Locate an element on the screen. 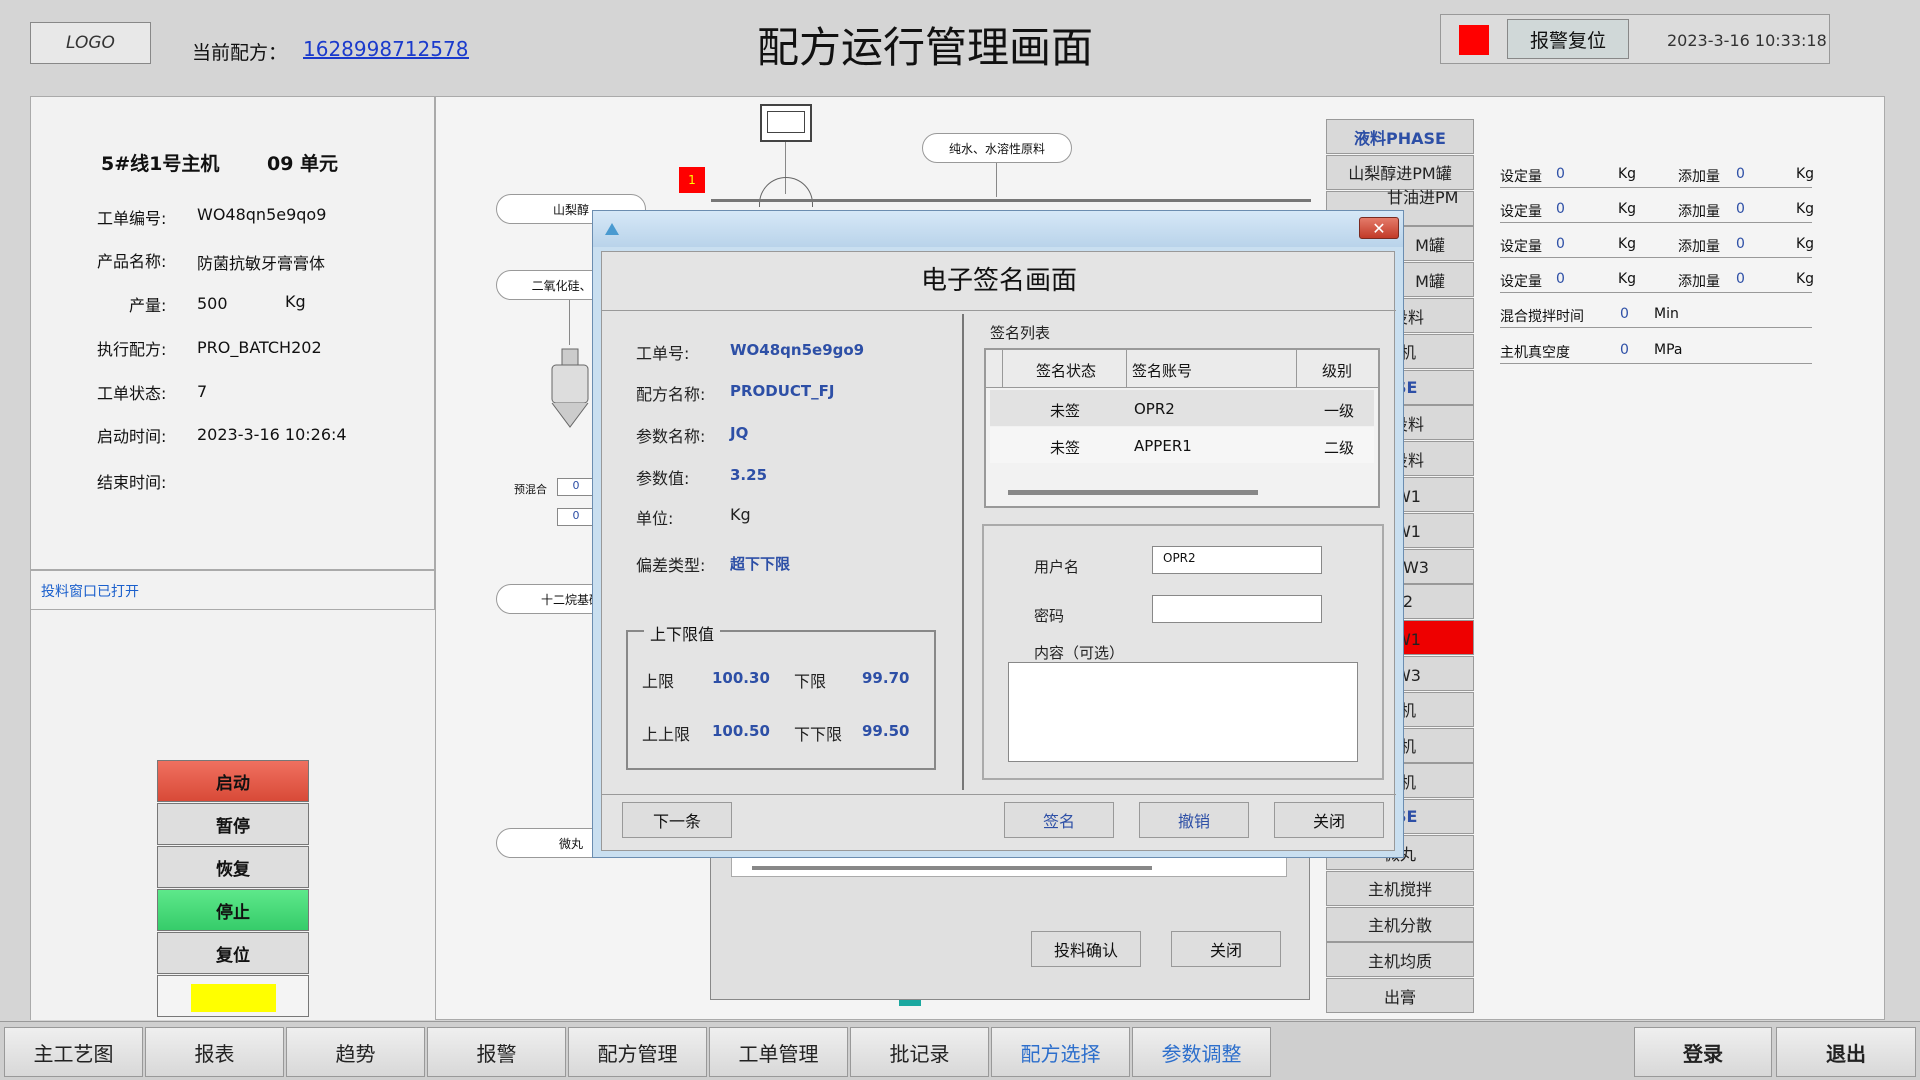  bubble-water: 纯水、水溶性原料 is located at coordinates (997, 148).